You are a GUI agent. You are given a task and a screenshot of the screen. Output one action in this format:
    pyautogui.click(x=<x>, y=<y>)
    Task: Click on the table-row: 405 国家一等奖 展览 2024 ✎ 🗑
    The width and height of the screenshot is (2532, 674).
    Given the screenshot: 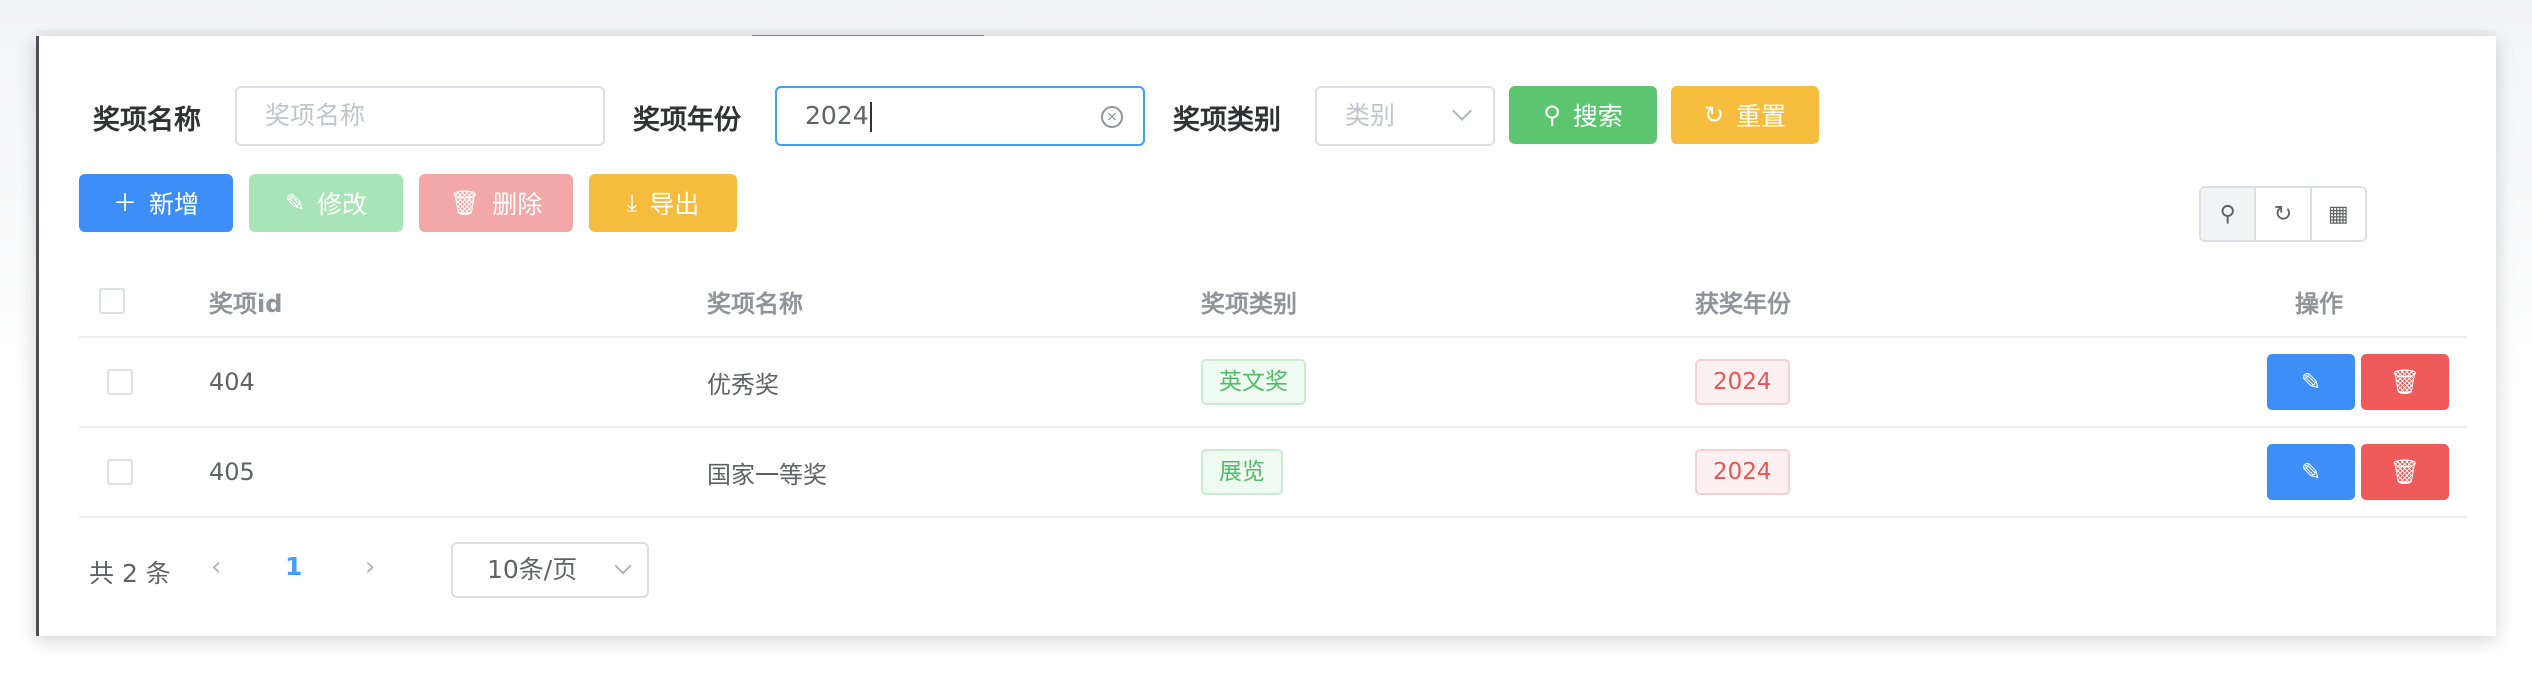 What is the action you would take?
    pyautogui.click(x=1273, y=473)
    